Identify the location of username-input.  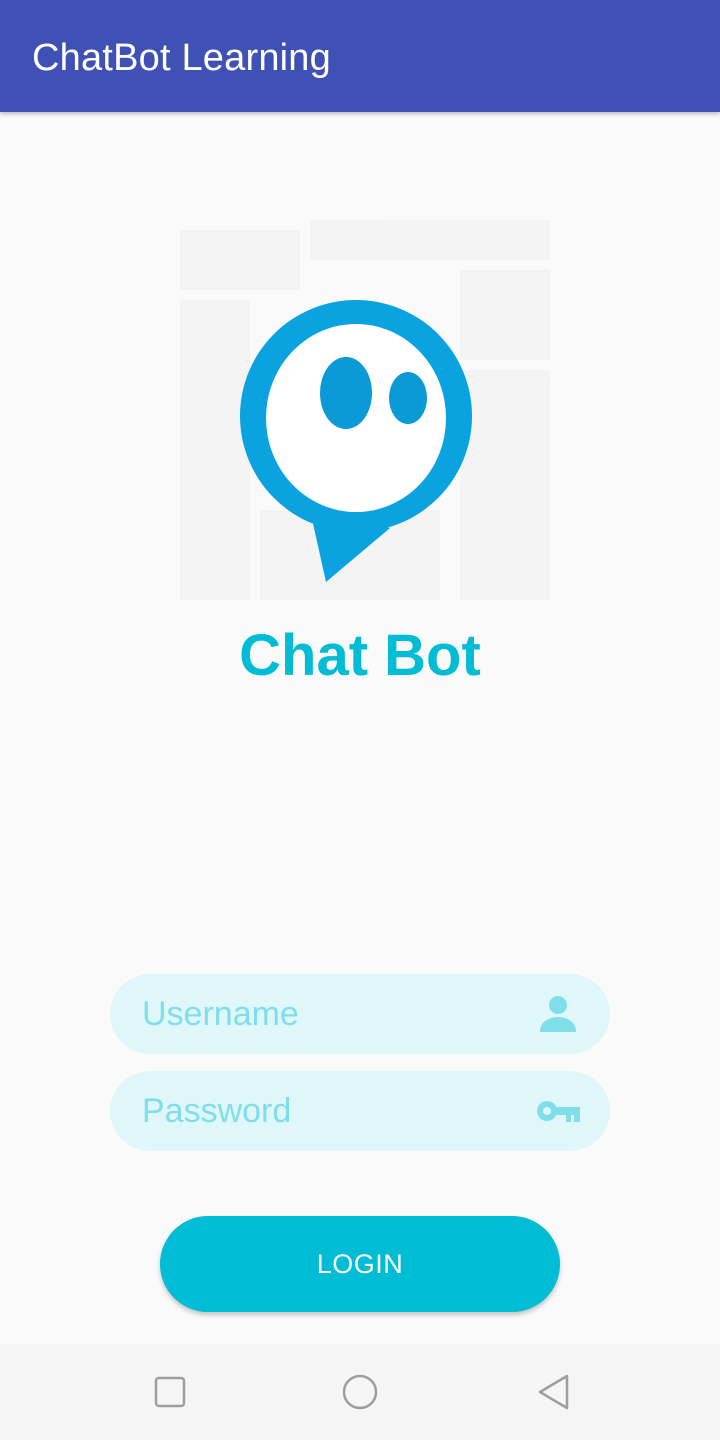
(327, 1014).